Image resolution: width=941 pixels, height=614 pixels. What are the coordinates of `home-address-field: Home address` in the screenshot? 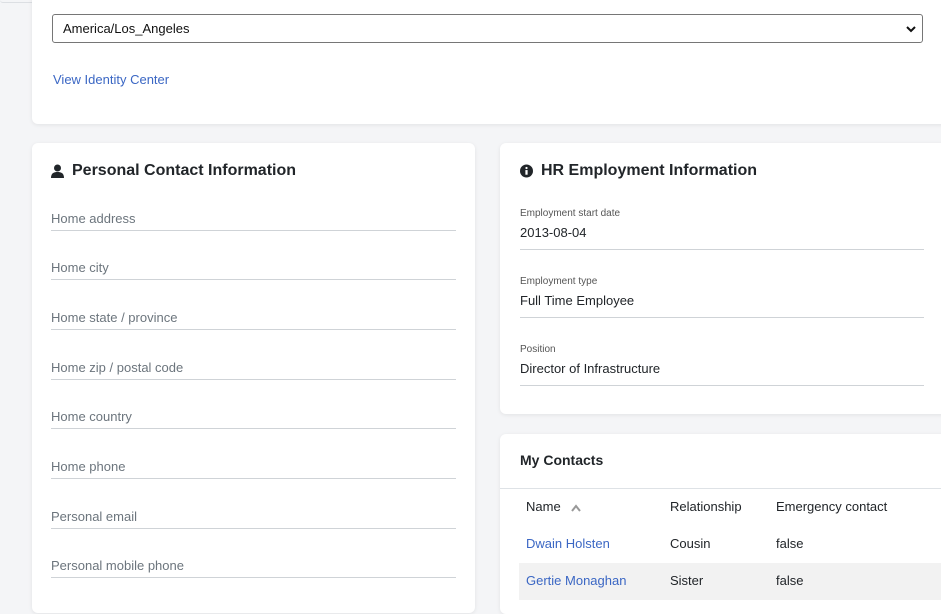 It's located at (253, 221).